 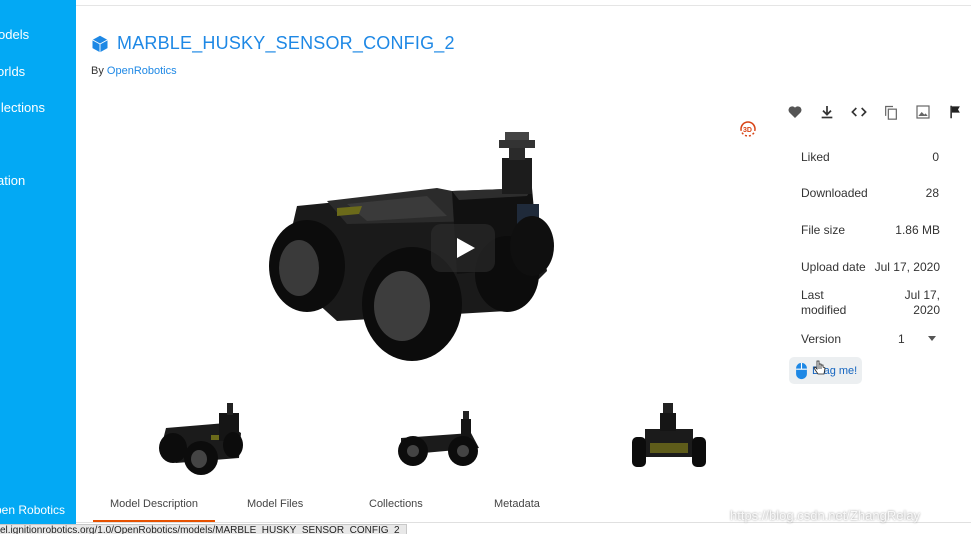 I want to click on filesize-label: File size, so click(x=823, y=230).